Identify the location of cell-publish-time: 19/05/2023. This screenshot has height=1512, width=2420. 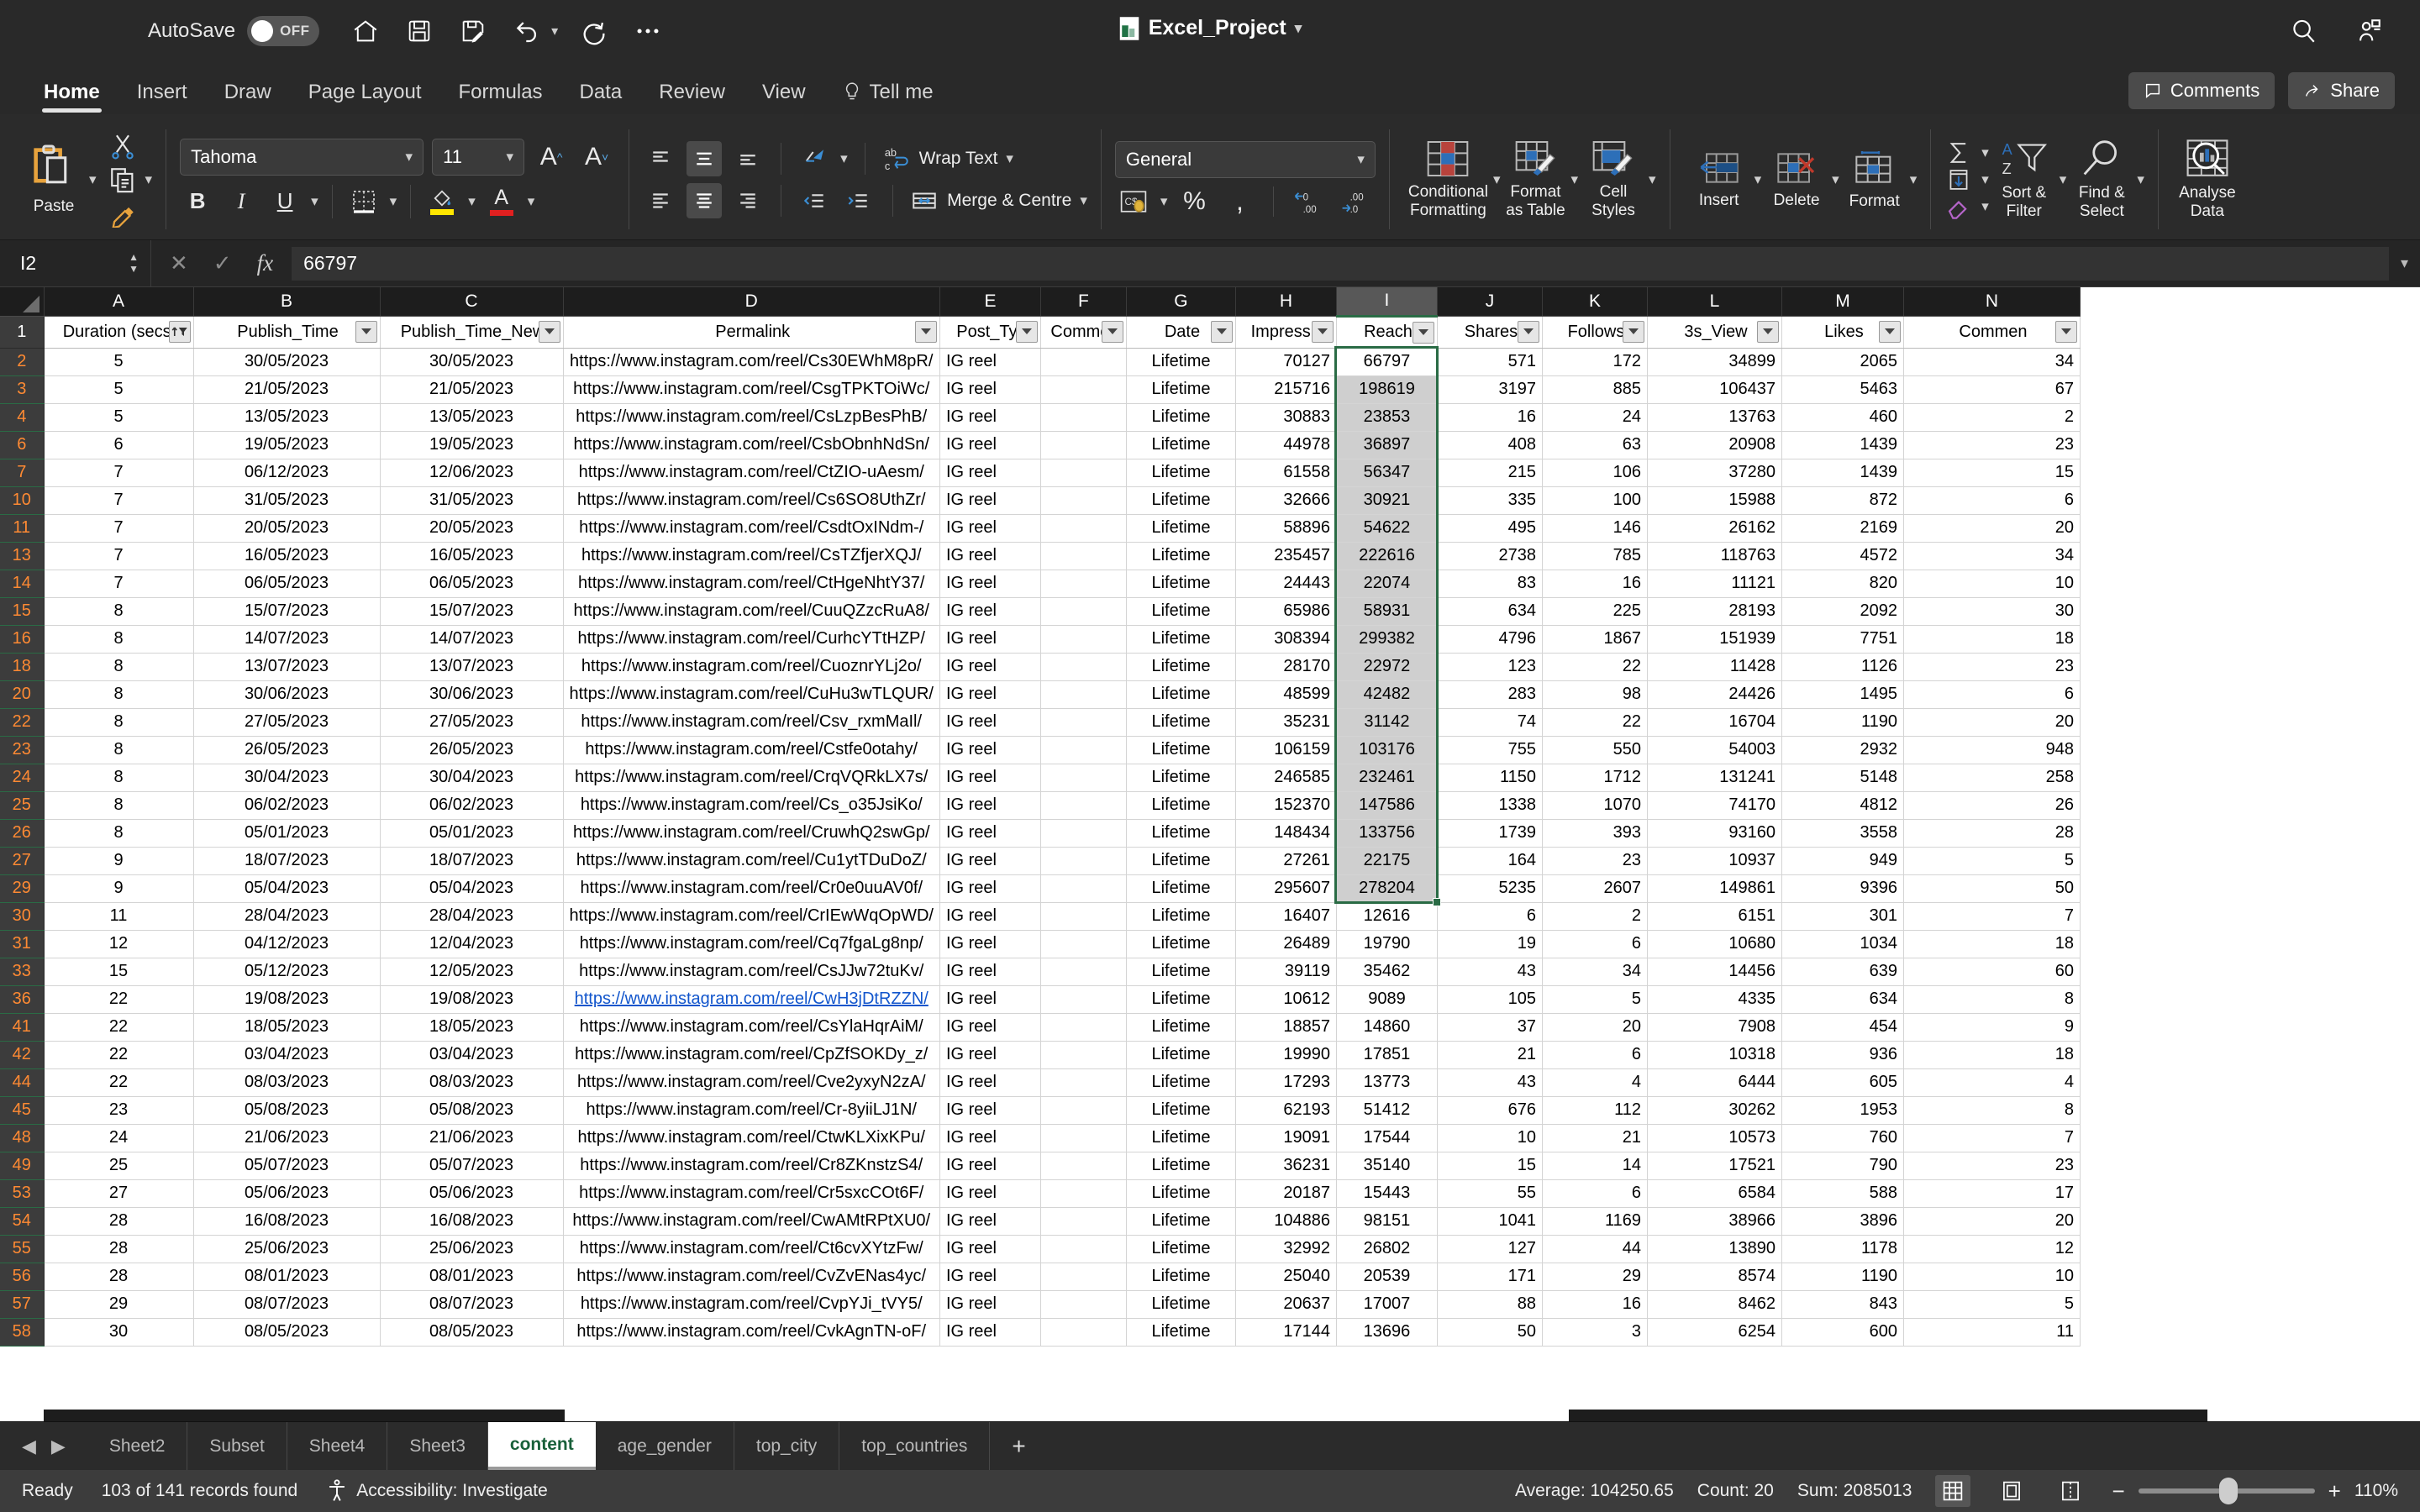
(287, 445).